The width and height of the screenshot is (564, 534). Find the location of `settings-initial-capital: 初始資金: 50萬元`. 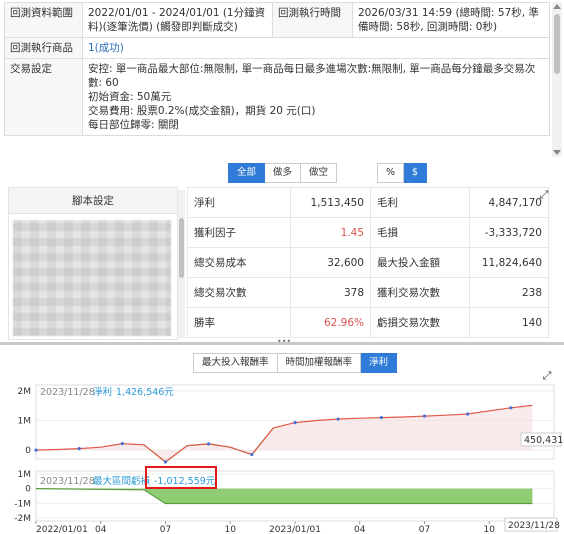

settings-initial-capital: 初始資金: 50萬元 is located at coordinates (130, 97).